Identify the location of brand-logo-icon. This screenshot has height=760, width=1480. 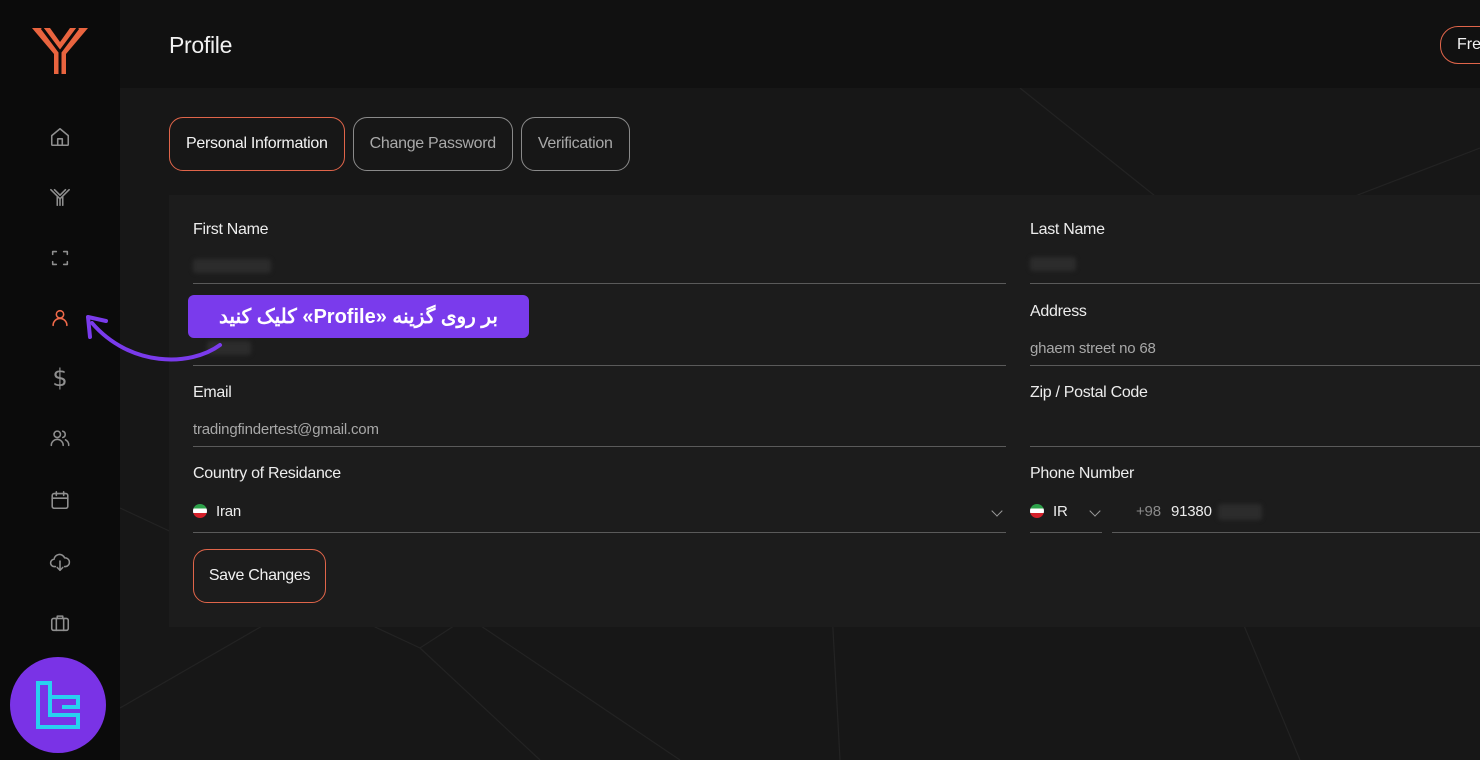
(60, 50).